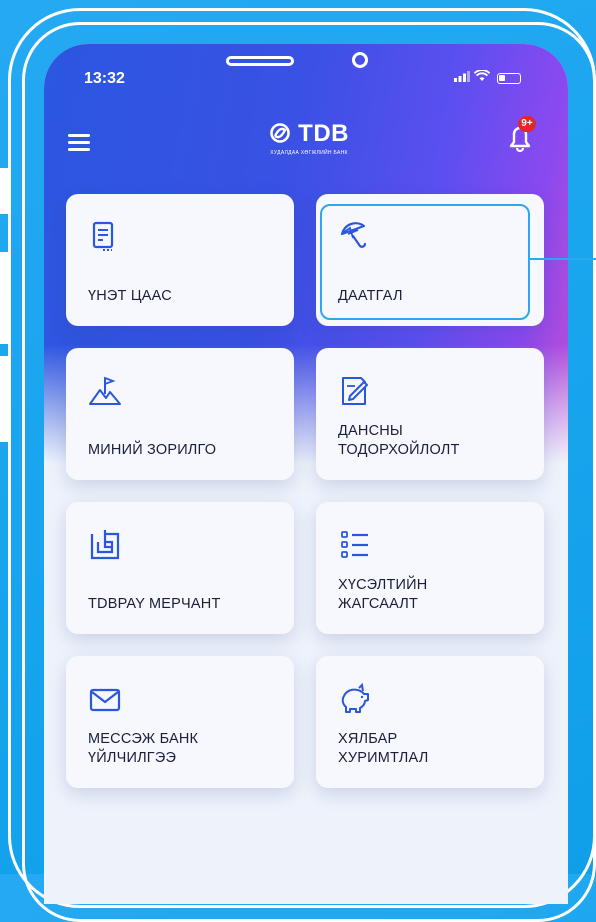 The image size is (596, 922). Describe the element at coordinates (509, 79) in the screenshot. I see `battery-icon` at that location.